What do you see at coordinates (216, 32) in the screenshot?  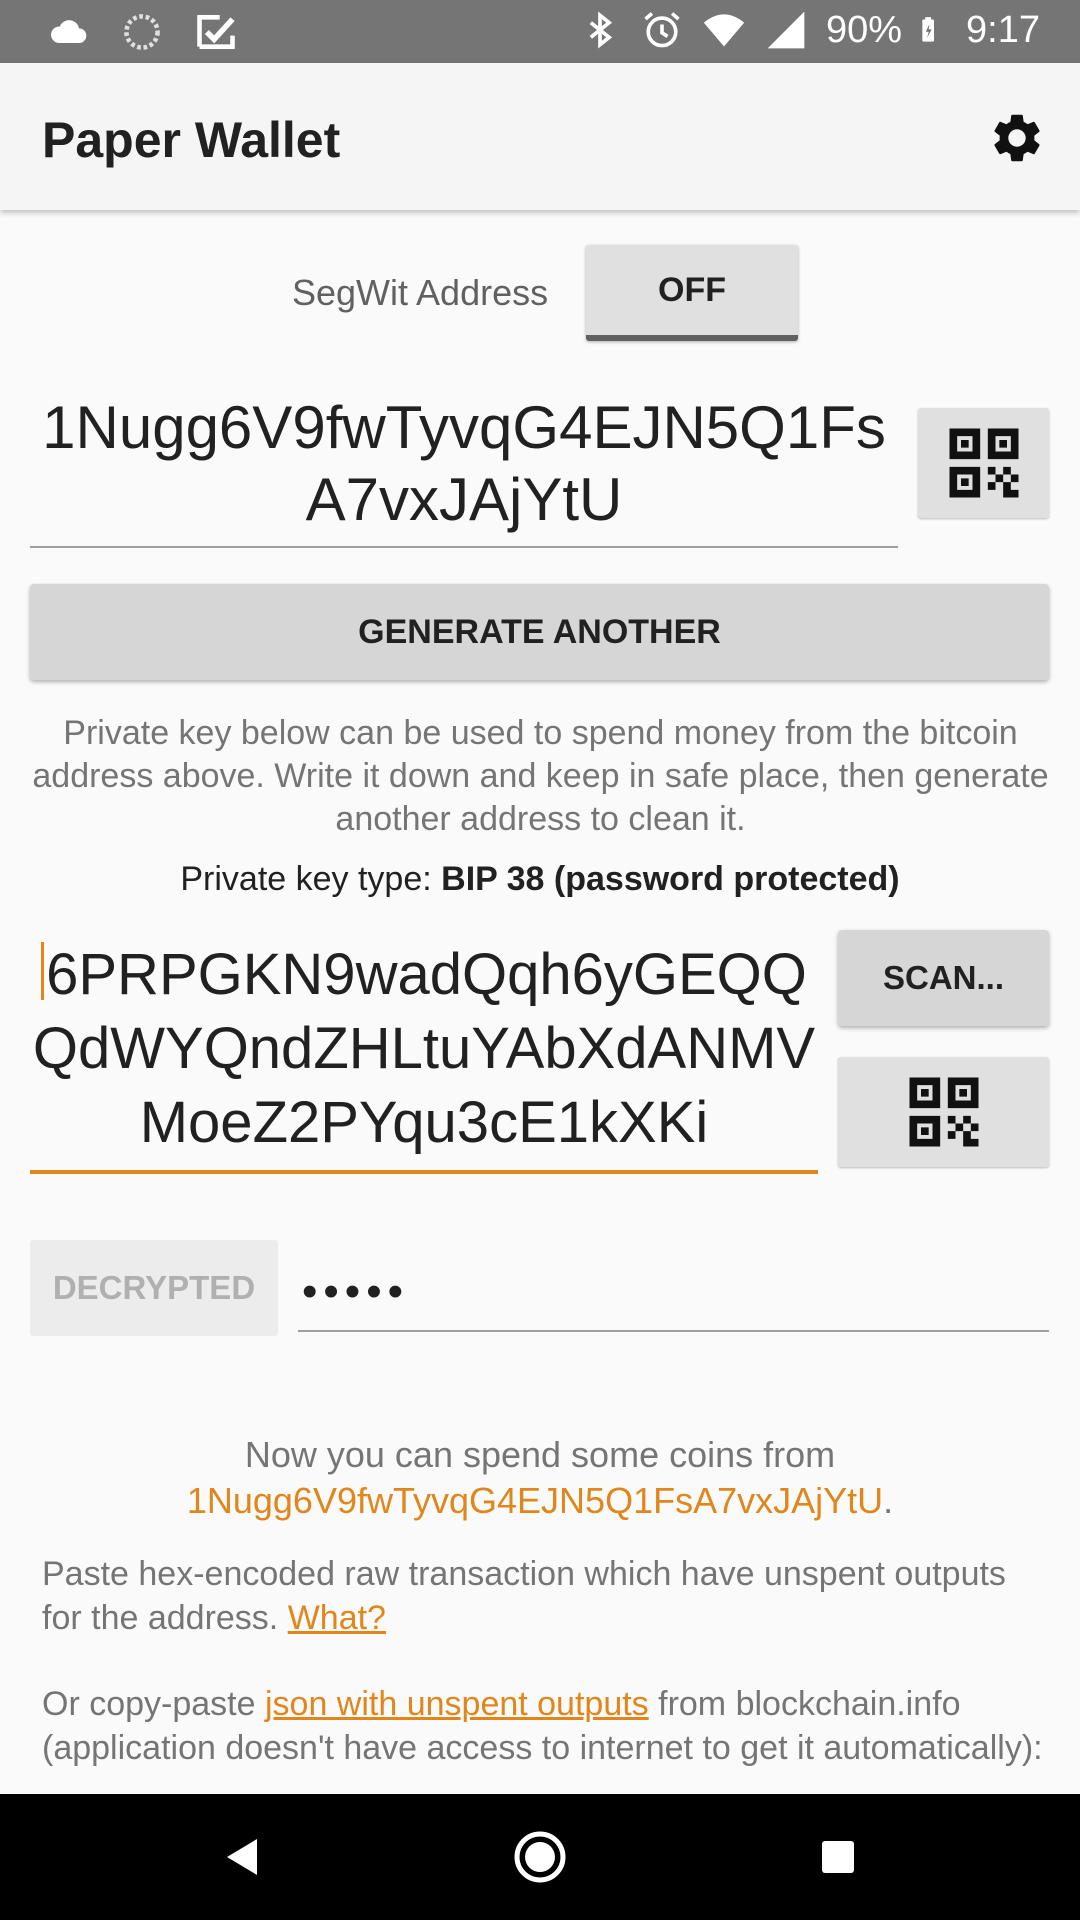 I see `inbox-check-icon` at bounding box center [216, 32].